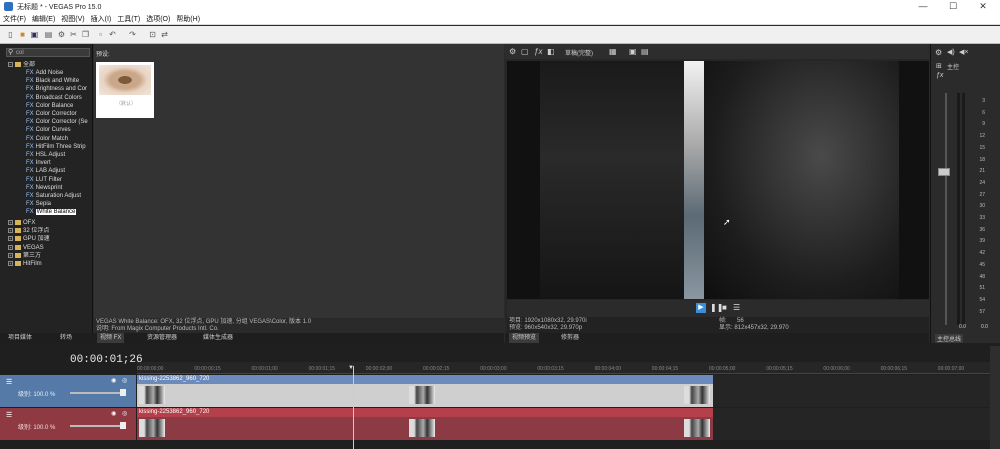 This screenshot has height=449, width=1000. I want to click on render-icon: ▤, so click(48, 34).